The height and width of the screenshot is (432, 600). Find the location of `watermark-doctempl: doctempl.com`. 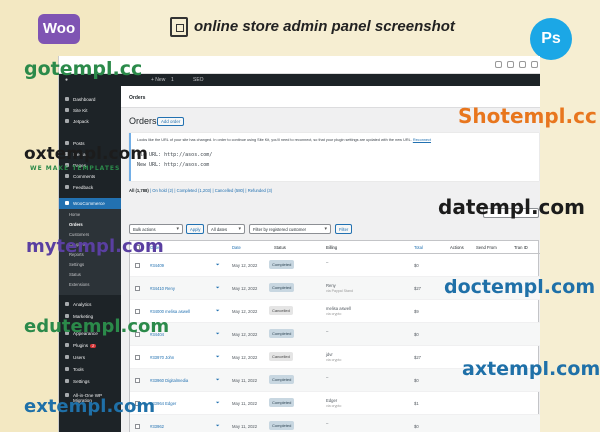

watermark-doctempl: doctempl.com is located at coordinates (520, 287).